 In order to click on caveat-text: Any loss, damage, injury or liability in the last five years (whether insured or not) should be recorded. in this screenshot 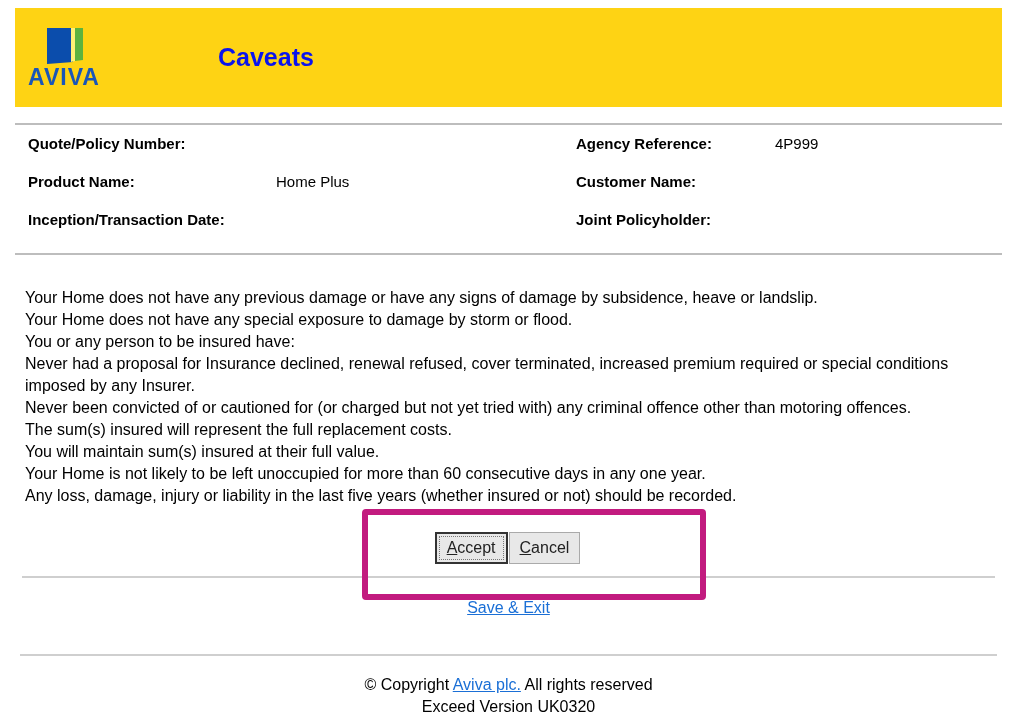, I will do `click(381, 496)`.